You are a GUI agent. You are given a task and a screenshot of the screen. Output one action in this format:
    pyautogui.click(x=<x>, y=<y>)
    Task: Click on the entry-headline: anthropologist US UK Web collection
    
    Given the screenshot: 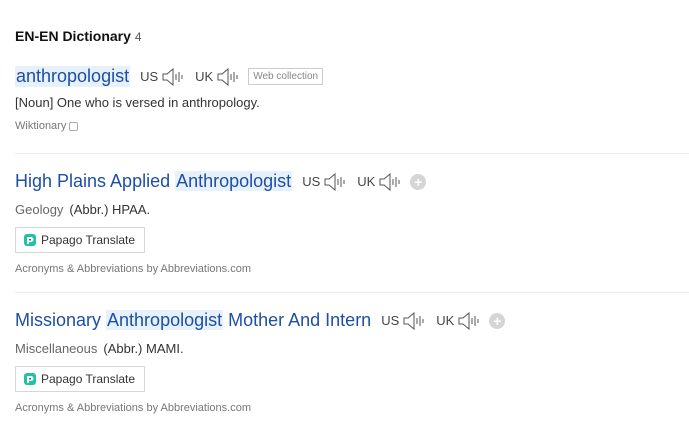 What is the action you would take?
    pyautogui.click(x=352, y=76)
    